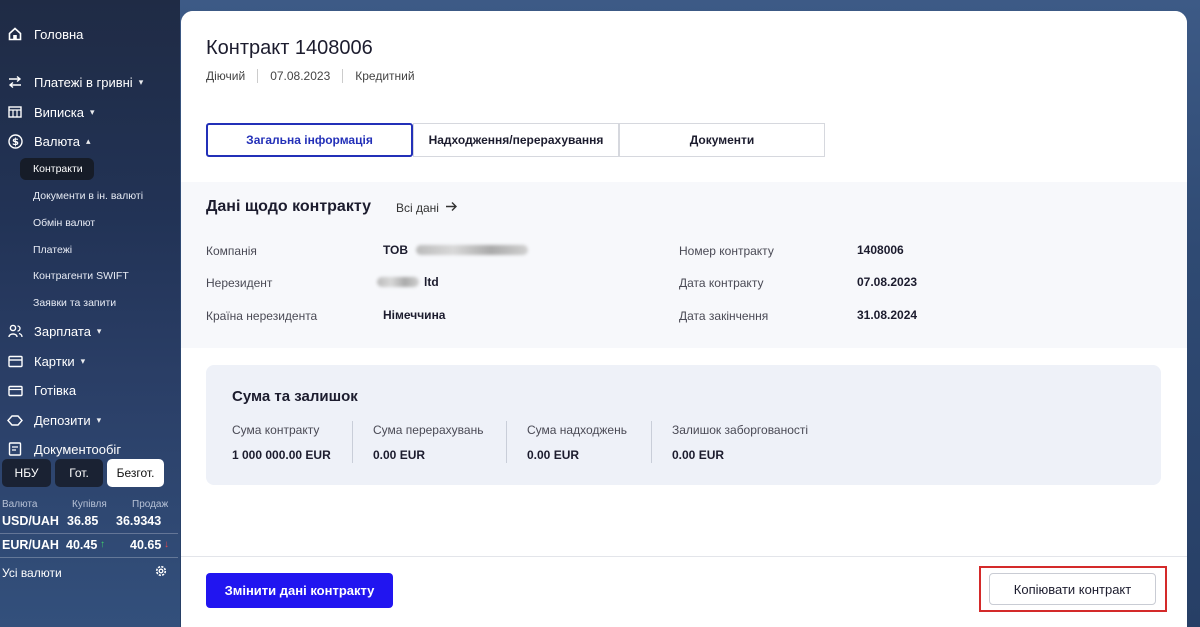 The width and height of the screenshot is (1200, 627). I want to click on chevron-up-icon: ▴, so click(88, 140).